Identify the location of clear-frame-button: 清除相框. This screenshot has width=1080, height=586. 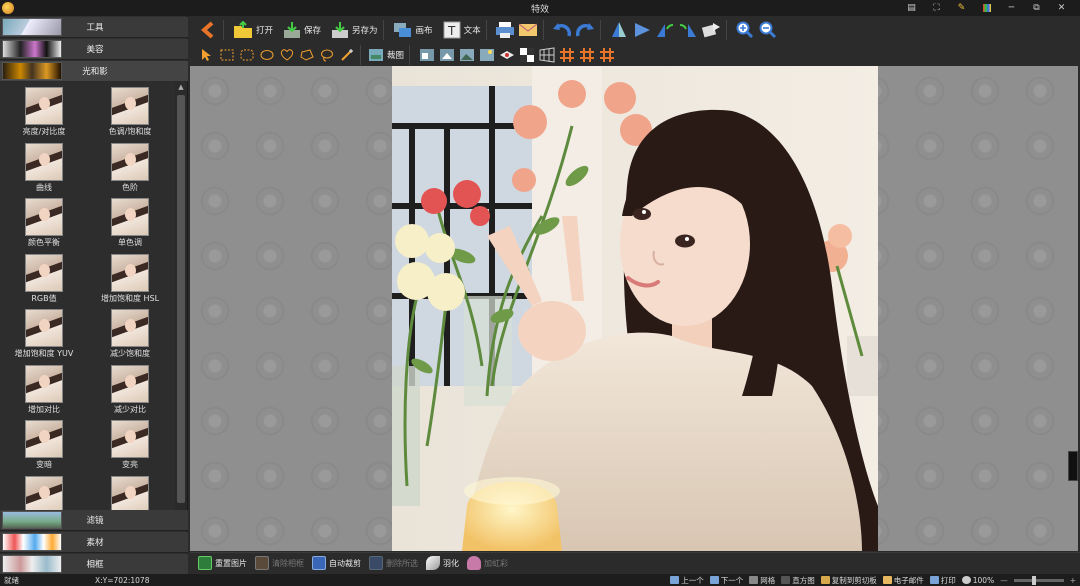
(279, 563).